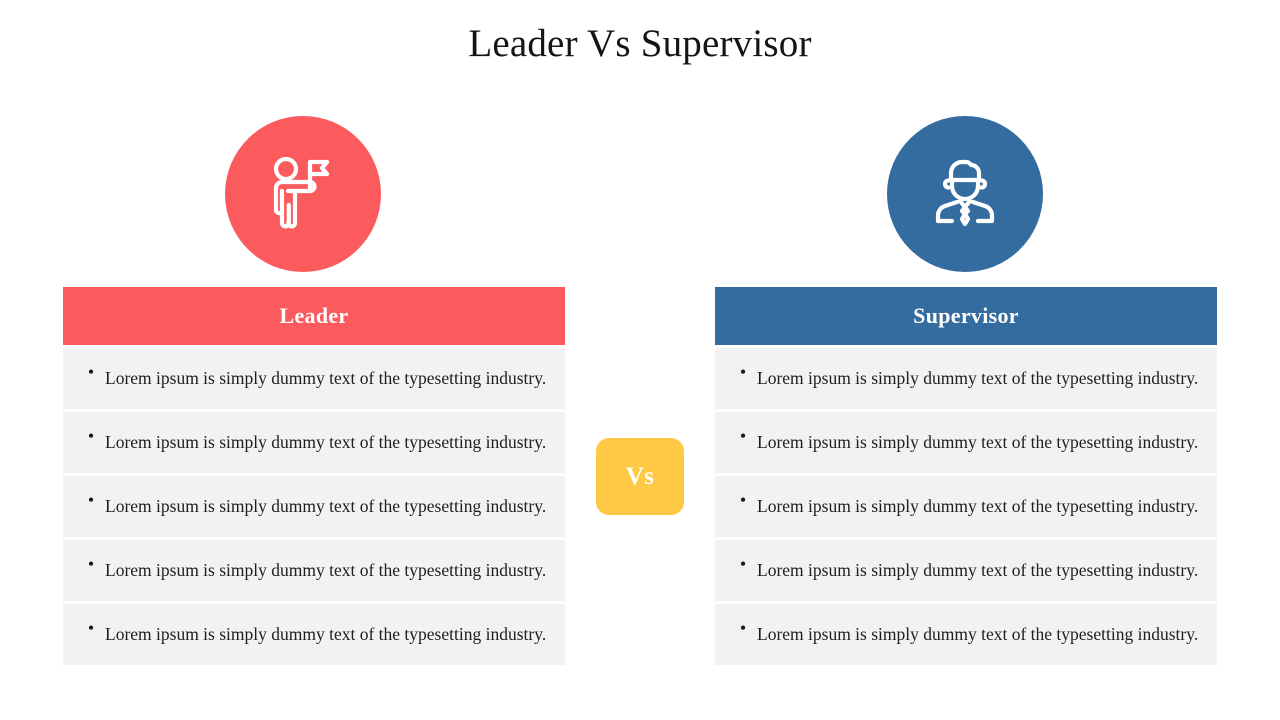 This screenshot has height=720, width=1280. Describe the element at coordinates (640, 476) in the screenshot. I see `vs-badge: Vs` at that location.